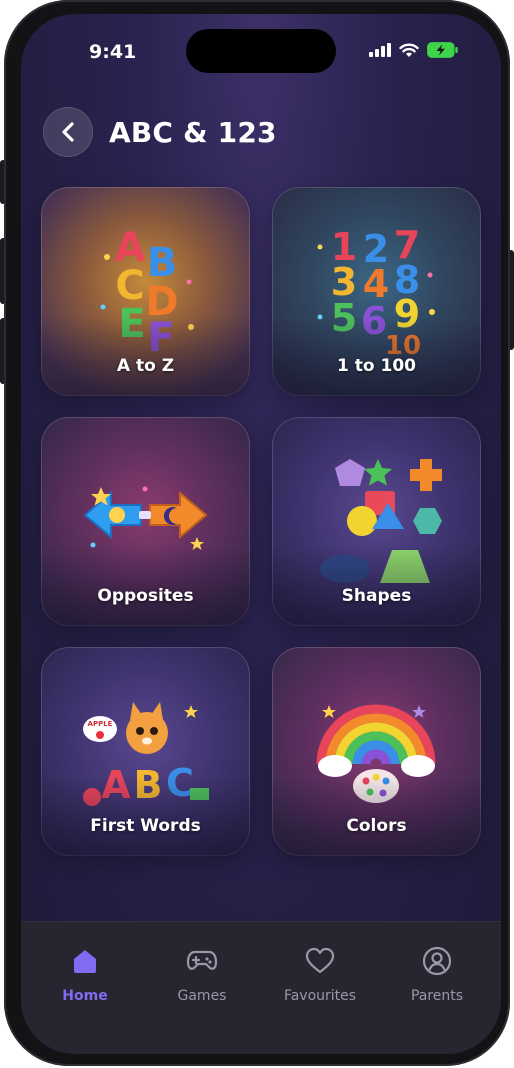 The image size is (514, 1068). What do you see at coordinates (202, 974) in the screenshot?
I see `tab-games: Games` at bounding box center [202, 974].